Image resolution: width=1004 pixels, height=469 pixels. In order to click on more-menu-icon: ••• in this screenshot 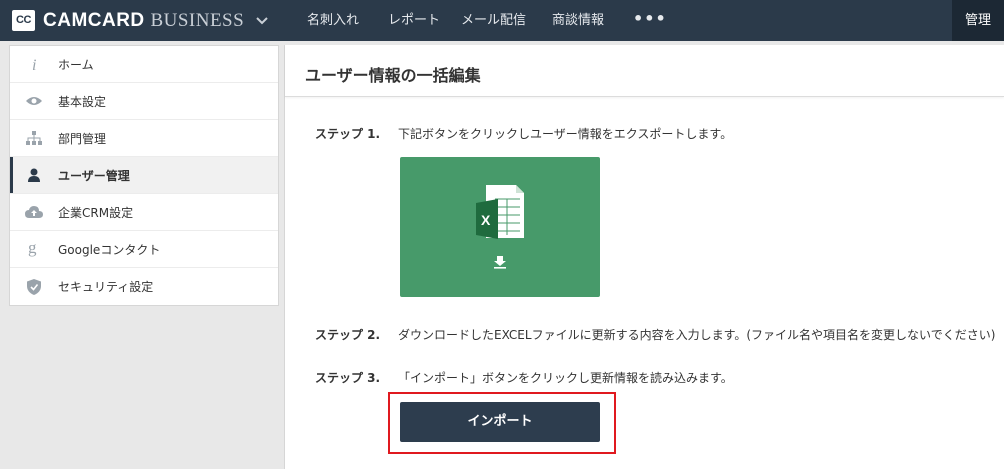, I will do `click(650, 20)`.